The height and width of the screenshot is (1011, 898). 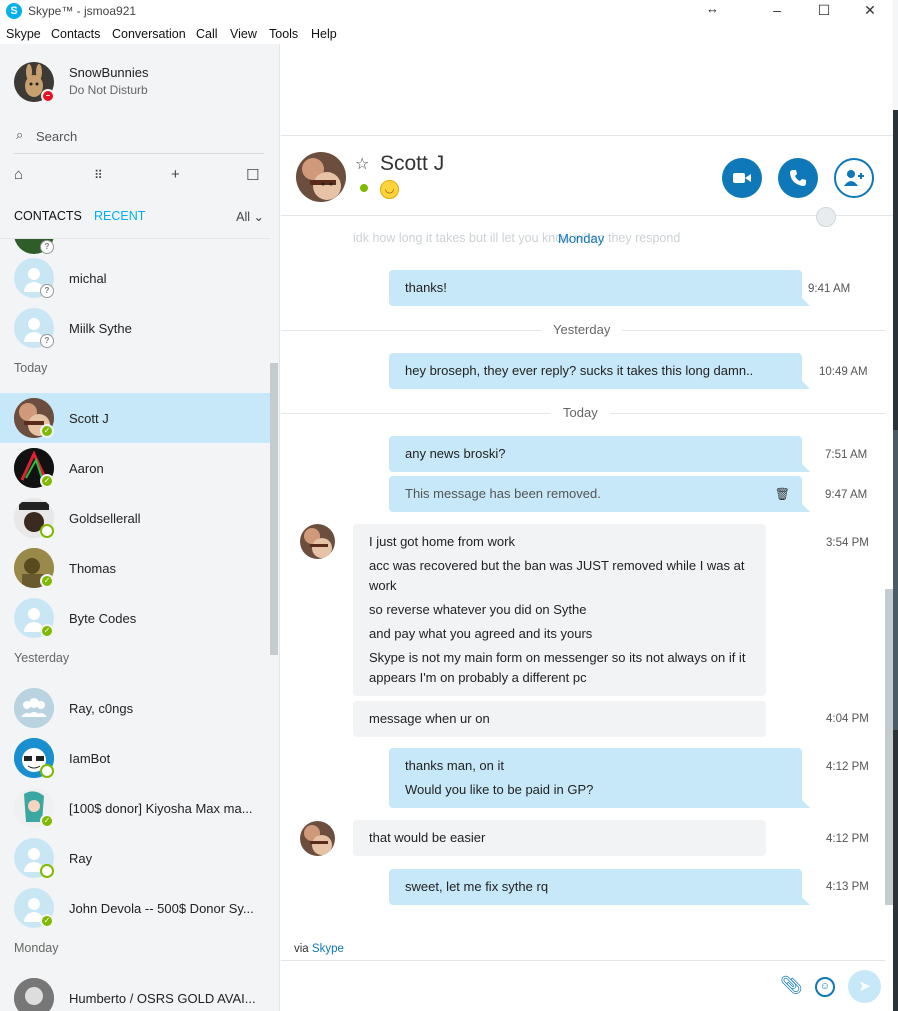 What do you see at coordinates (144, 82) in the screenshot?
I see `my-profile: – SnowBunnies Do Not Disturb` at bounding box center [144, 82].